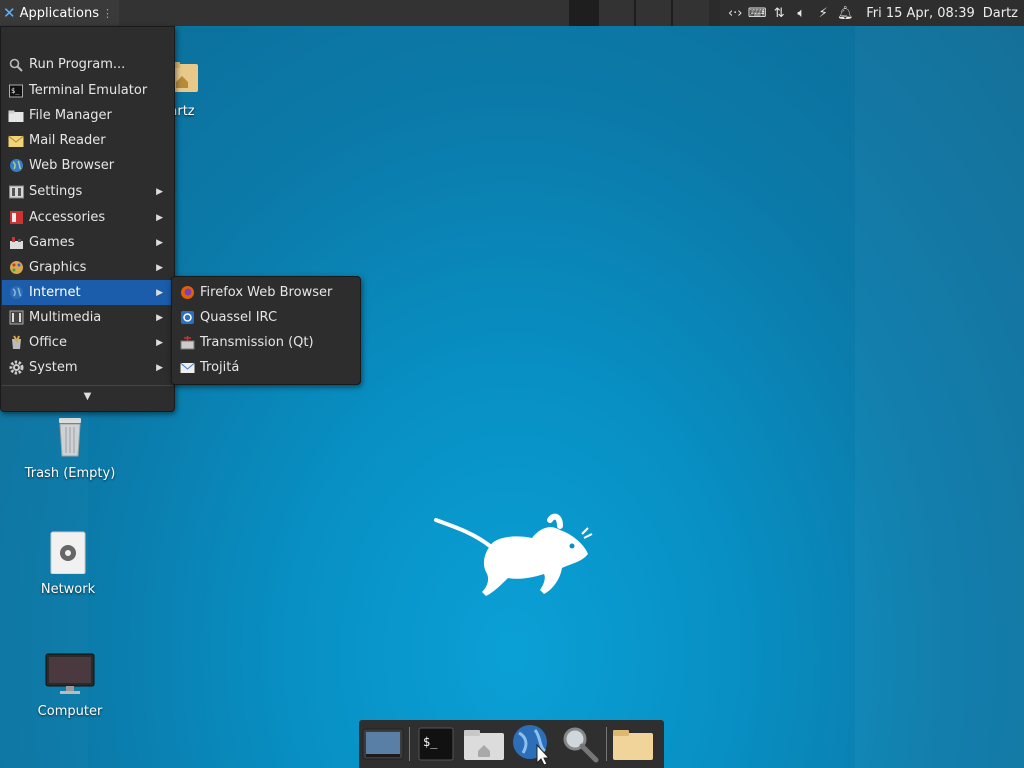 This screenshot has width=1024, height=768. Describe the element at coordinates (757, 13) in the screenshot. I see `keyboard-icon: ⌨` at that location.